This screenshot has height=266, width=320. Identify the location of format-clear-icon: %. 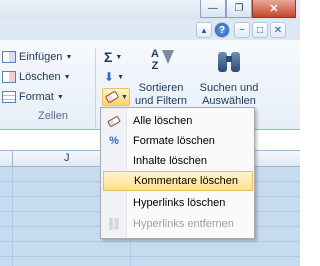
(114, 141).